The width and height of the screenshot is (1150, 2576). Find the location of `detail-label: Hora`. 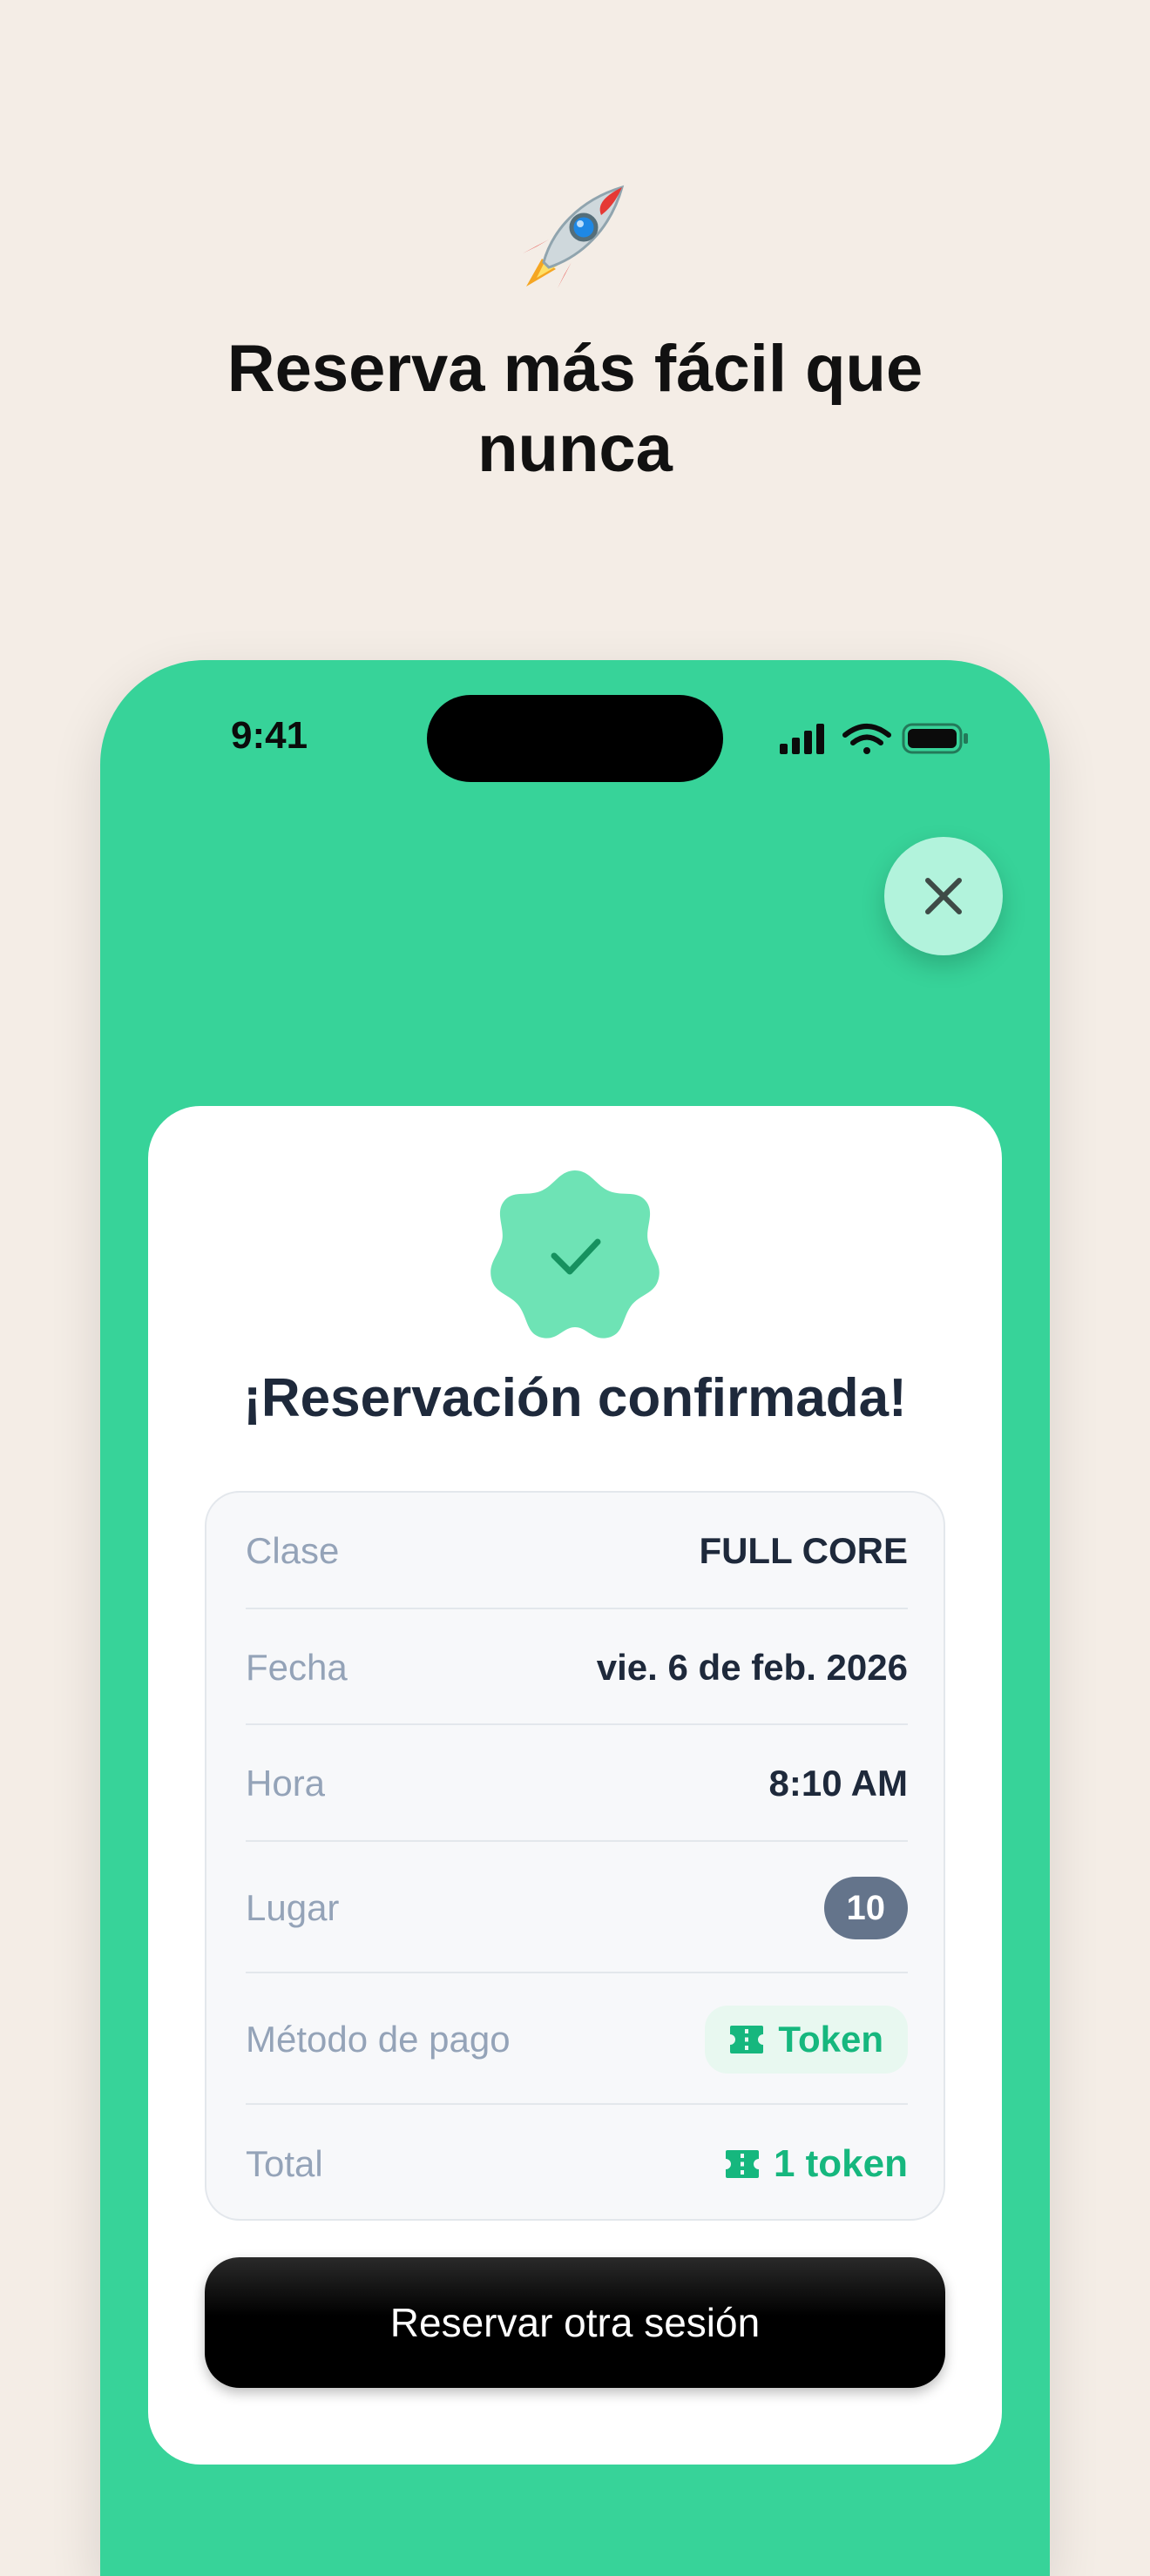

detail-label: Hora is located at coordinates (286, 1784).